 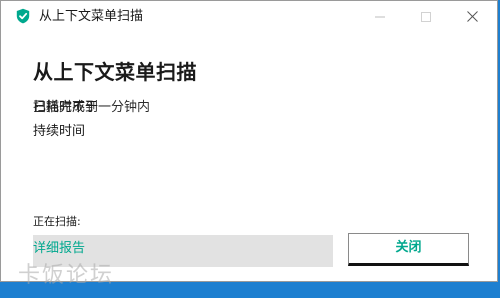 I want to click on status-text-elapsed: 已耗时不到一分钟内, so click(x=92, y=107).